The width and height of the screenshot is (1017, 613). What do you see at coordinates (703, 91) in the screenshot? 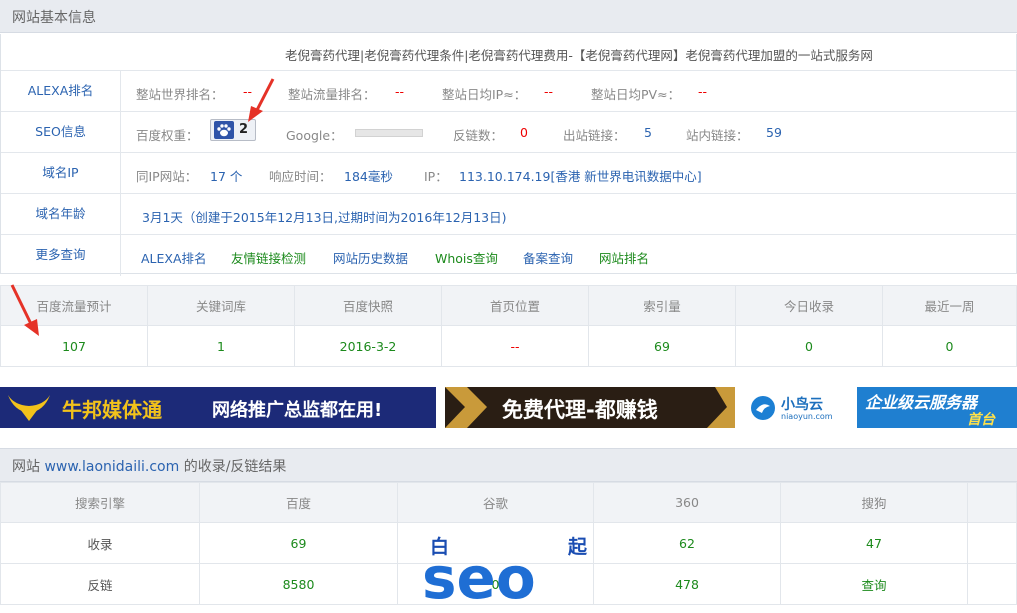
I see `daily-pv-value: --` at bounding box center [703, 91].